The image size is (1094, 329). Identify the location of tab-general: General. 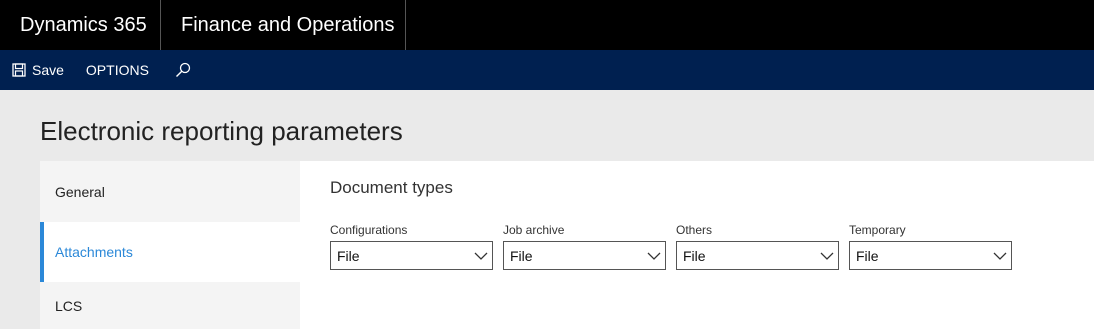
(170, 191).